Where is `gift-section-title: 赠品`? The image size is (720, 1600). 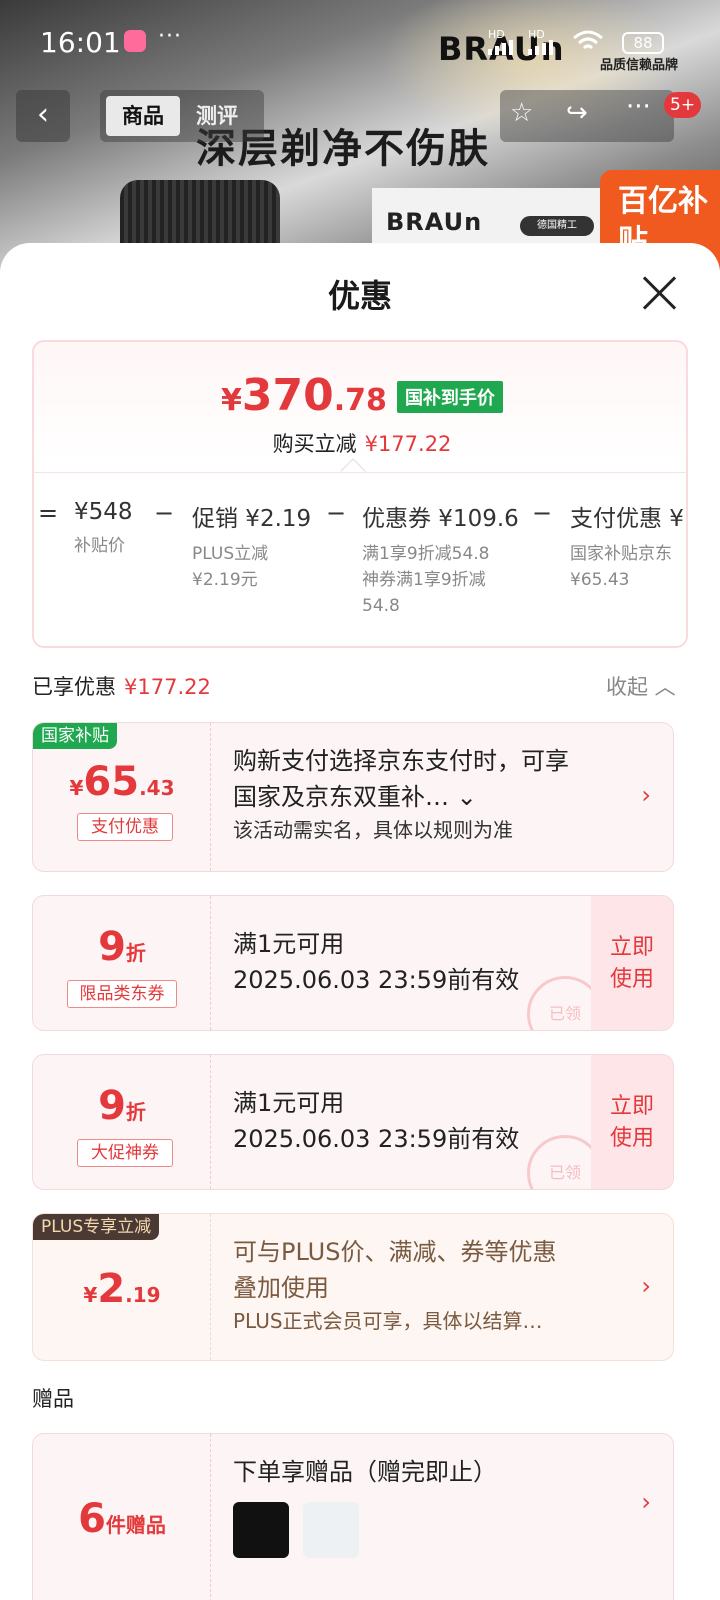 gift-section-title: 赠品 is located at coordinates (53, 1399).